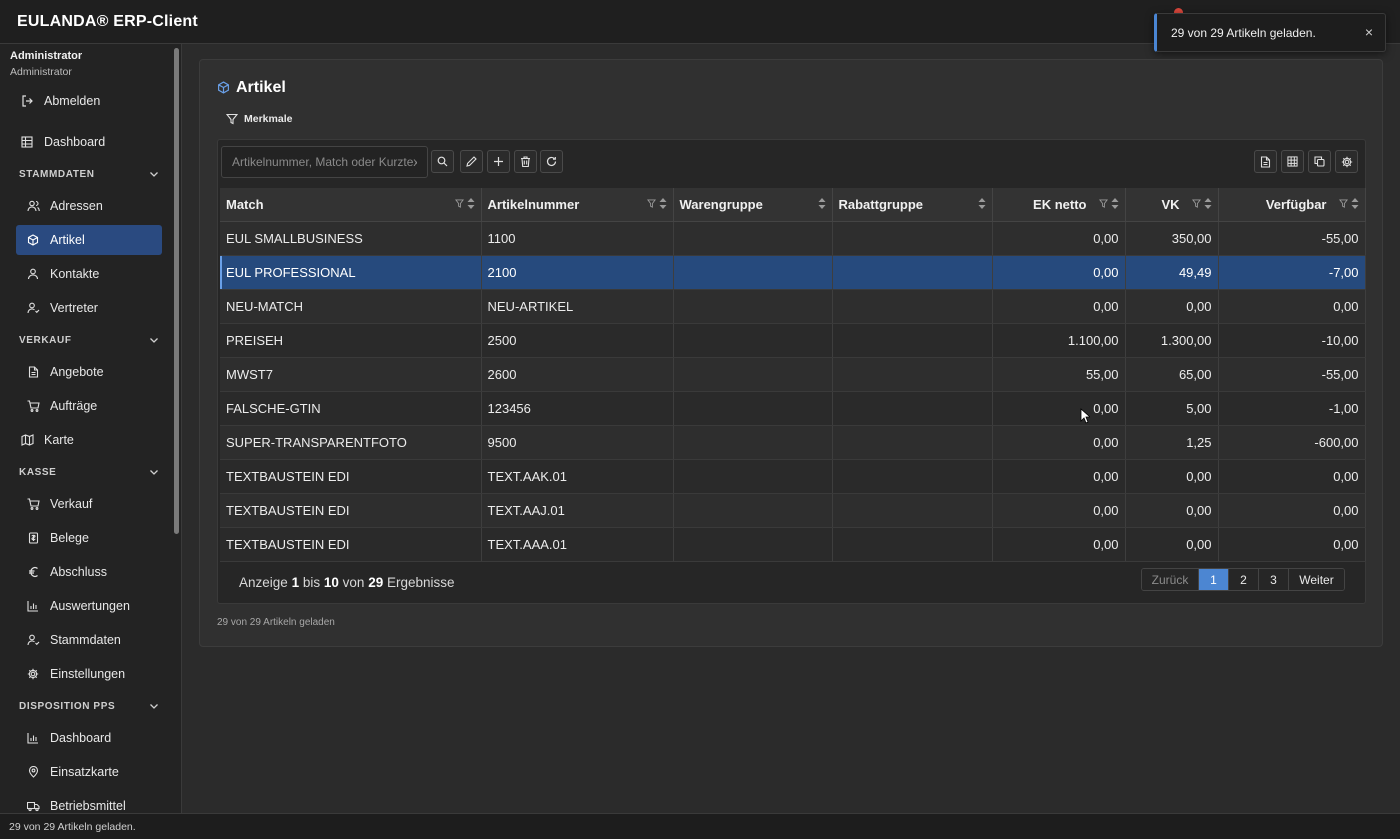 This screenshot has height=839, width=1400. Describe the element at coordinates (89, 101) in the screenshot. I see `sidebar-item-logout: Abmelden` at that location.